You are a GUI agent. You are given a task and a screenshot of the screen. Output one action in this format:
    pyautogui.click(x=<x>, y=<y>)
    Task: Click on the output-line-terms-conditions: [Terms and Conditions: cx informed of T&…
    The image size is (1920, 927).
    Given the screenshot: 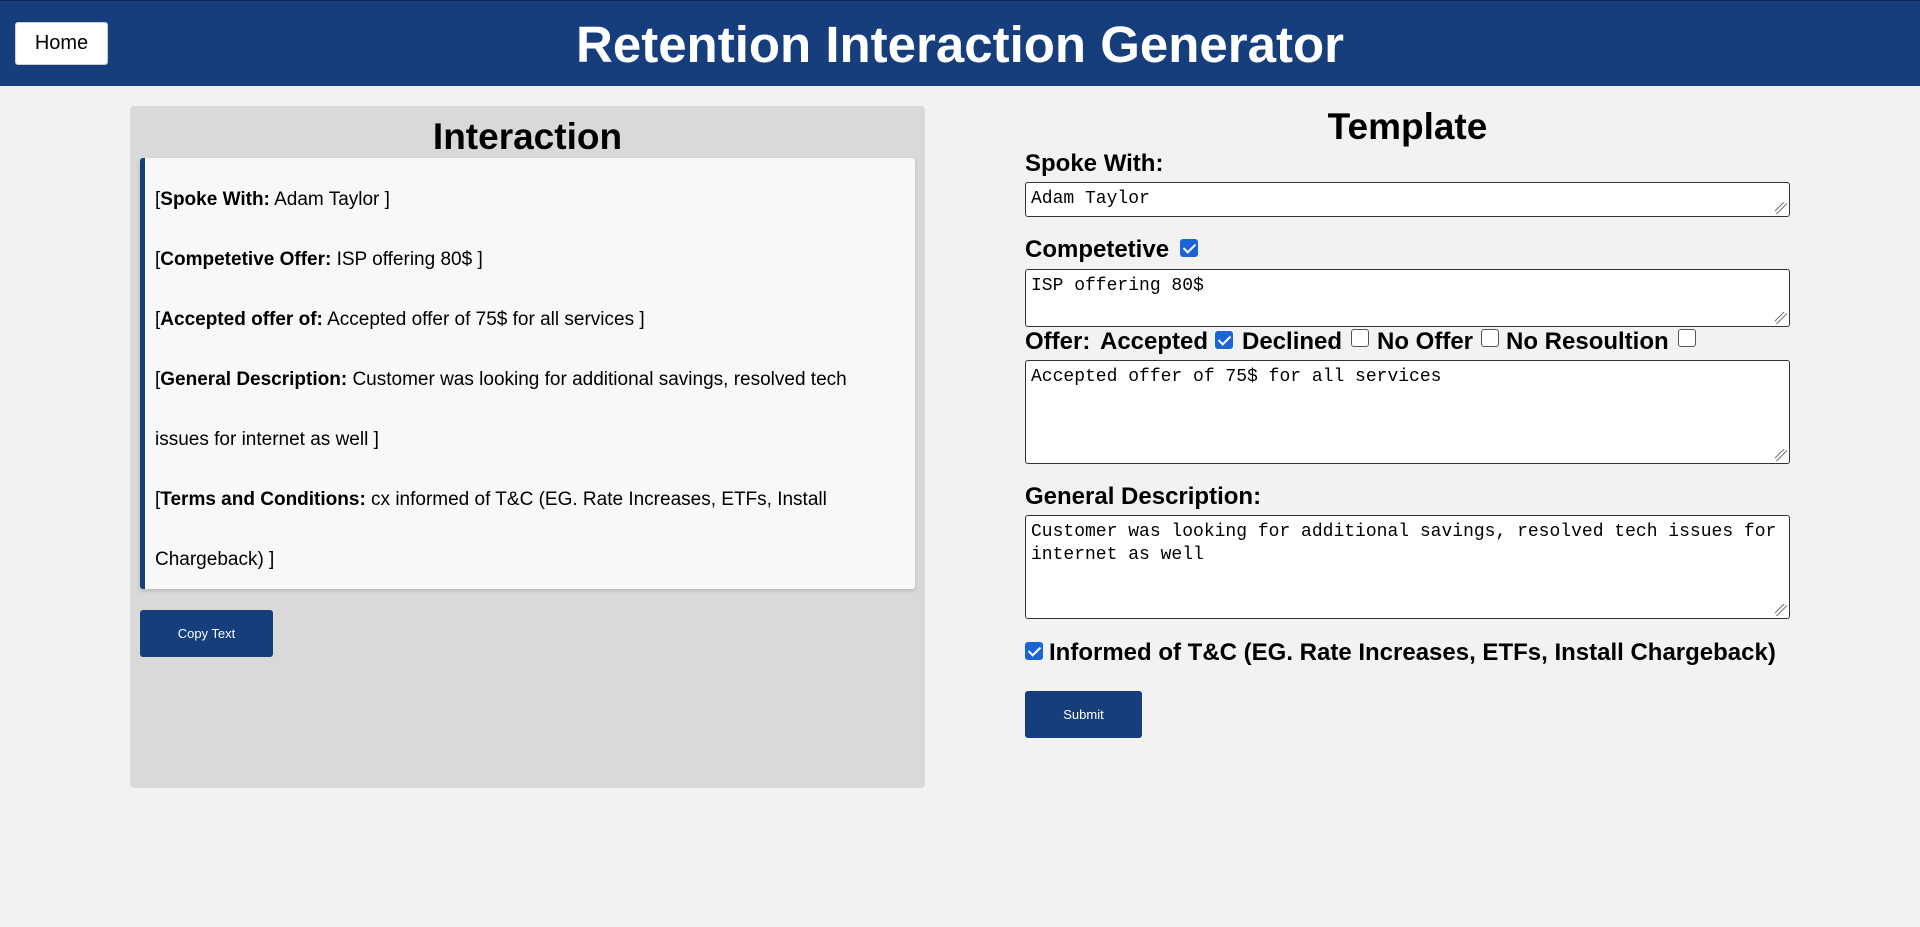 What is the action you would take?
    pyautogui.click(x=491, y=529)
    